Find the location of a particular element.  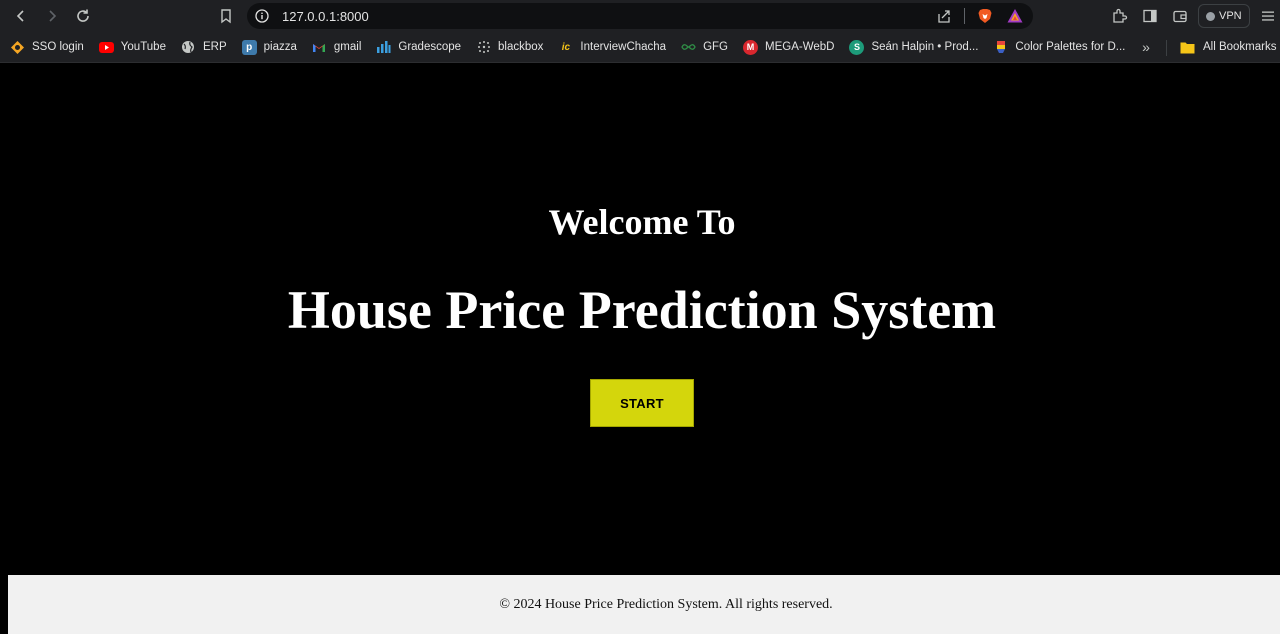

back-button is located at coordinates (21, 16).